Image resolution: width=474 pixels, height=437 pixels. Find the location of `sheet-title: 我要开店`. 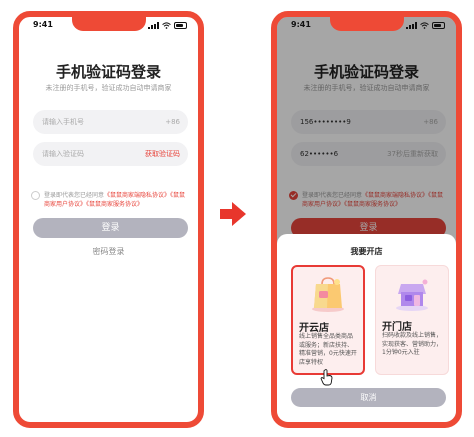

sheet-title: 我要开店 is located at coordinates (366, 251).